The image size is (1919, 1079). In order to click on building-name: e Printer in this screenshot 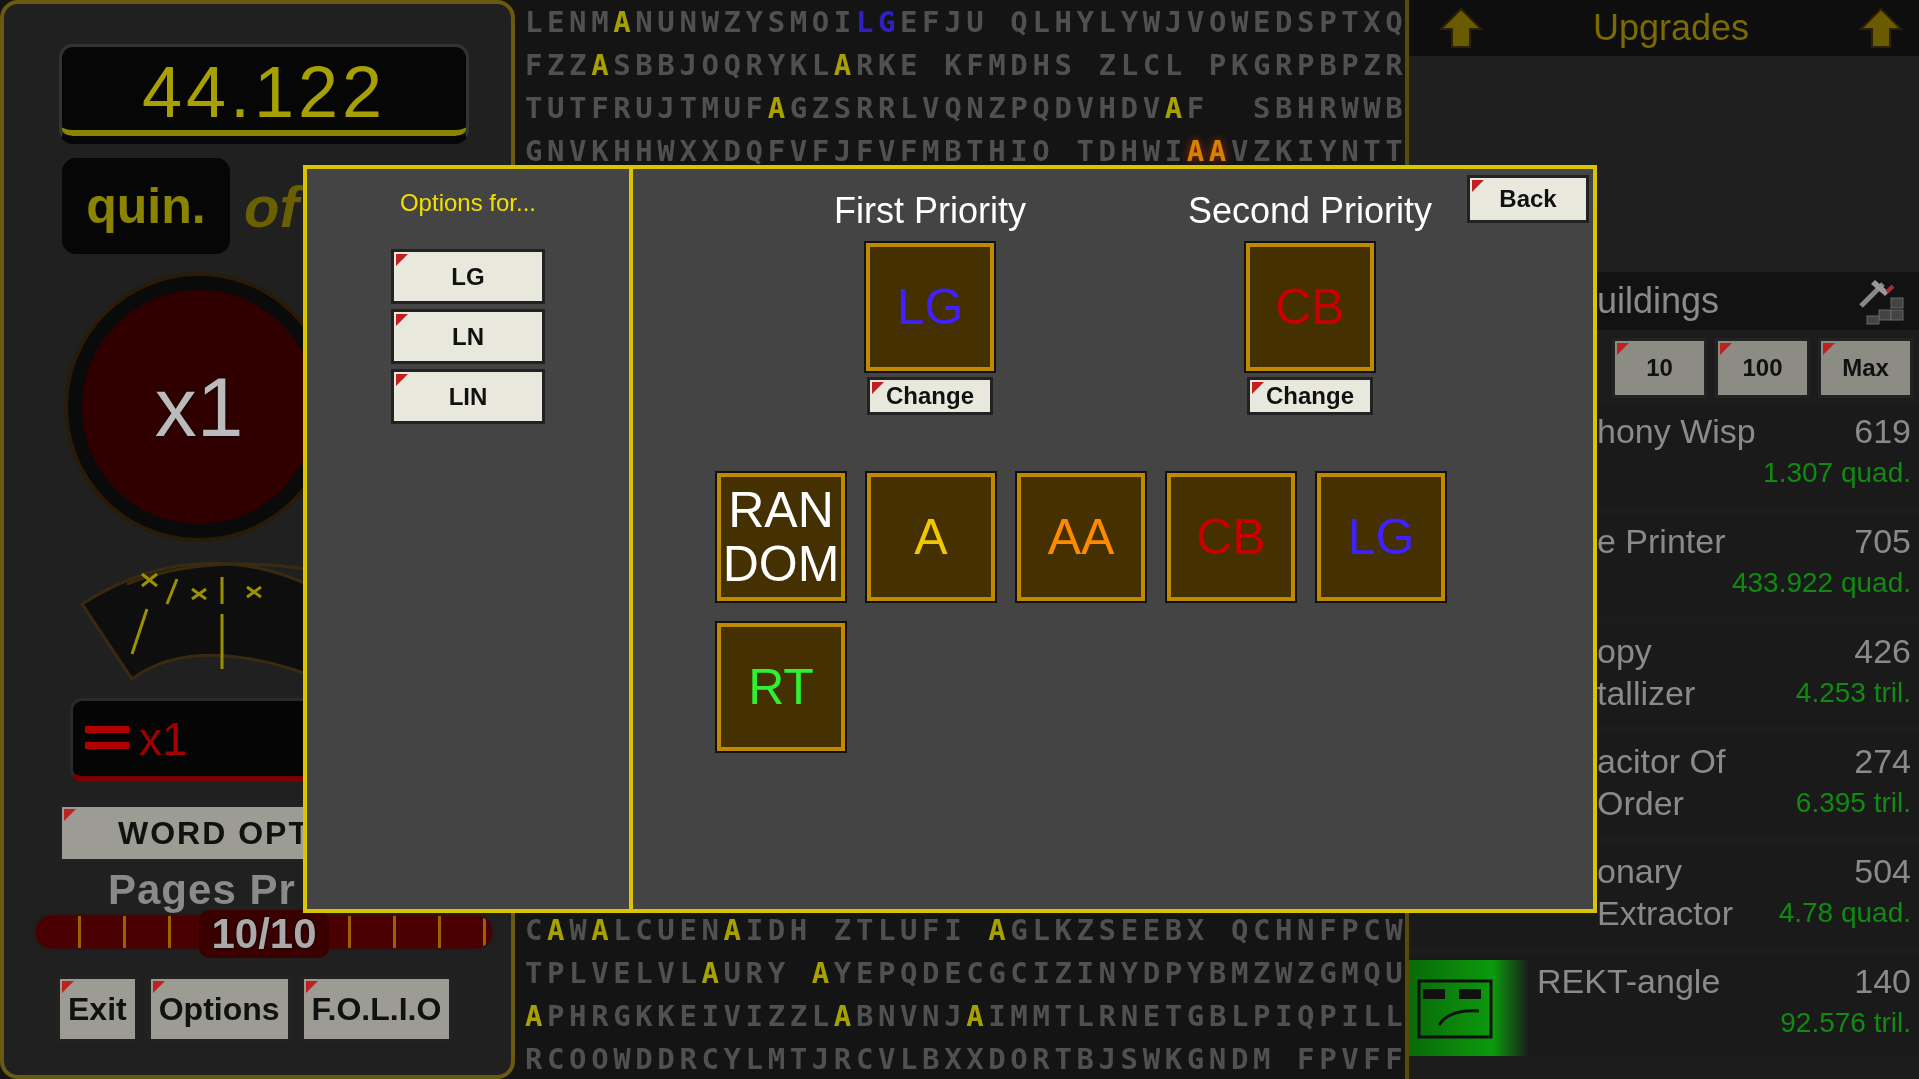, I will do `click(1662, 541)`.